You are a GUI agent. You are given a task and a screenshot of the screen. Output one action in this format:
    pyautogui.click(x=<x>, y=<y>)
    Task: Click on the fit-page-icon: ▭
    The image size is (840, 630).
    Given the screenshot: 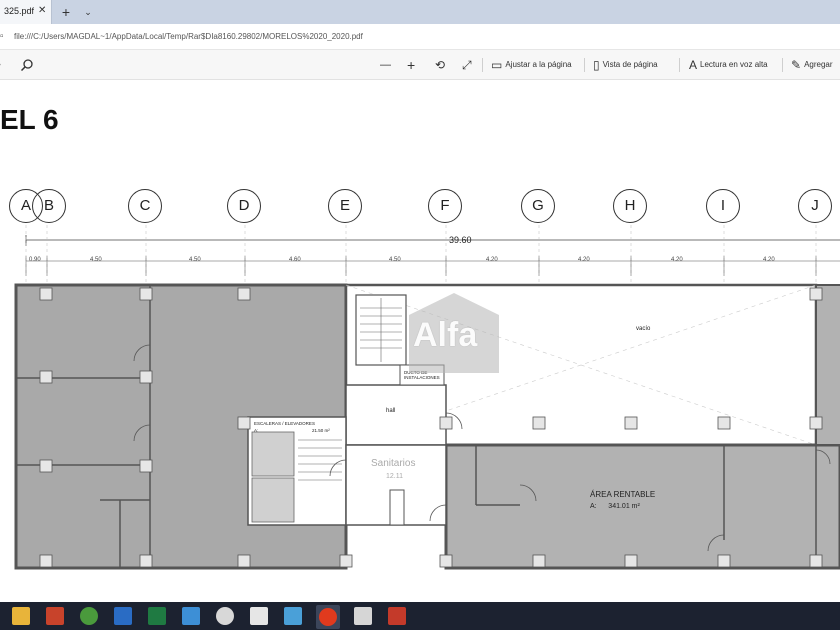 What is the action you would take?
    pyautogui.click(x=497, y=65)
    